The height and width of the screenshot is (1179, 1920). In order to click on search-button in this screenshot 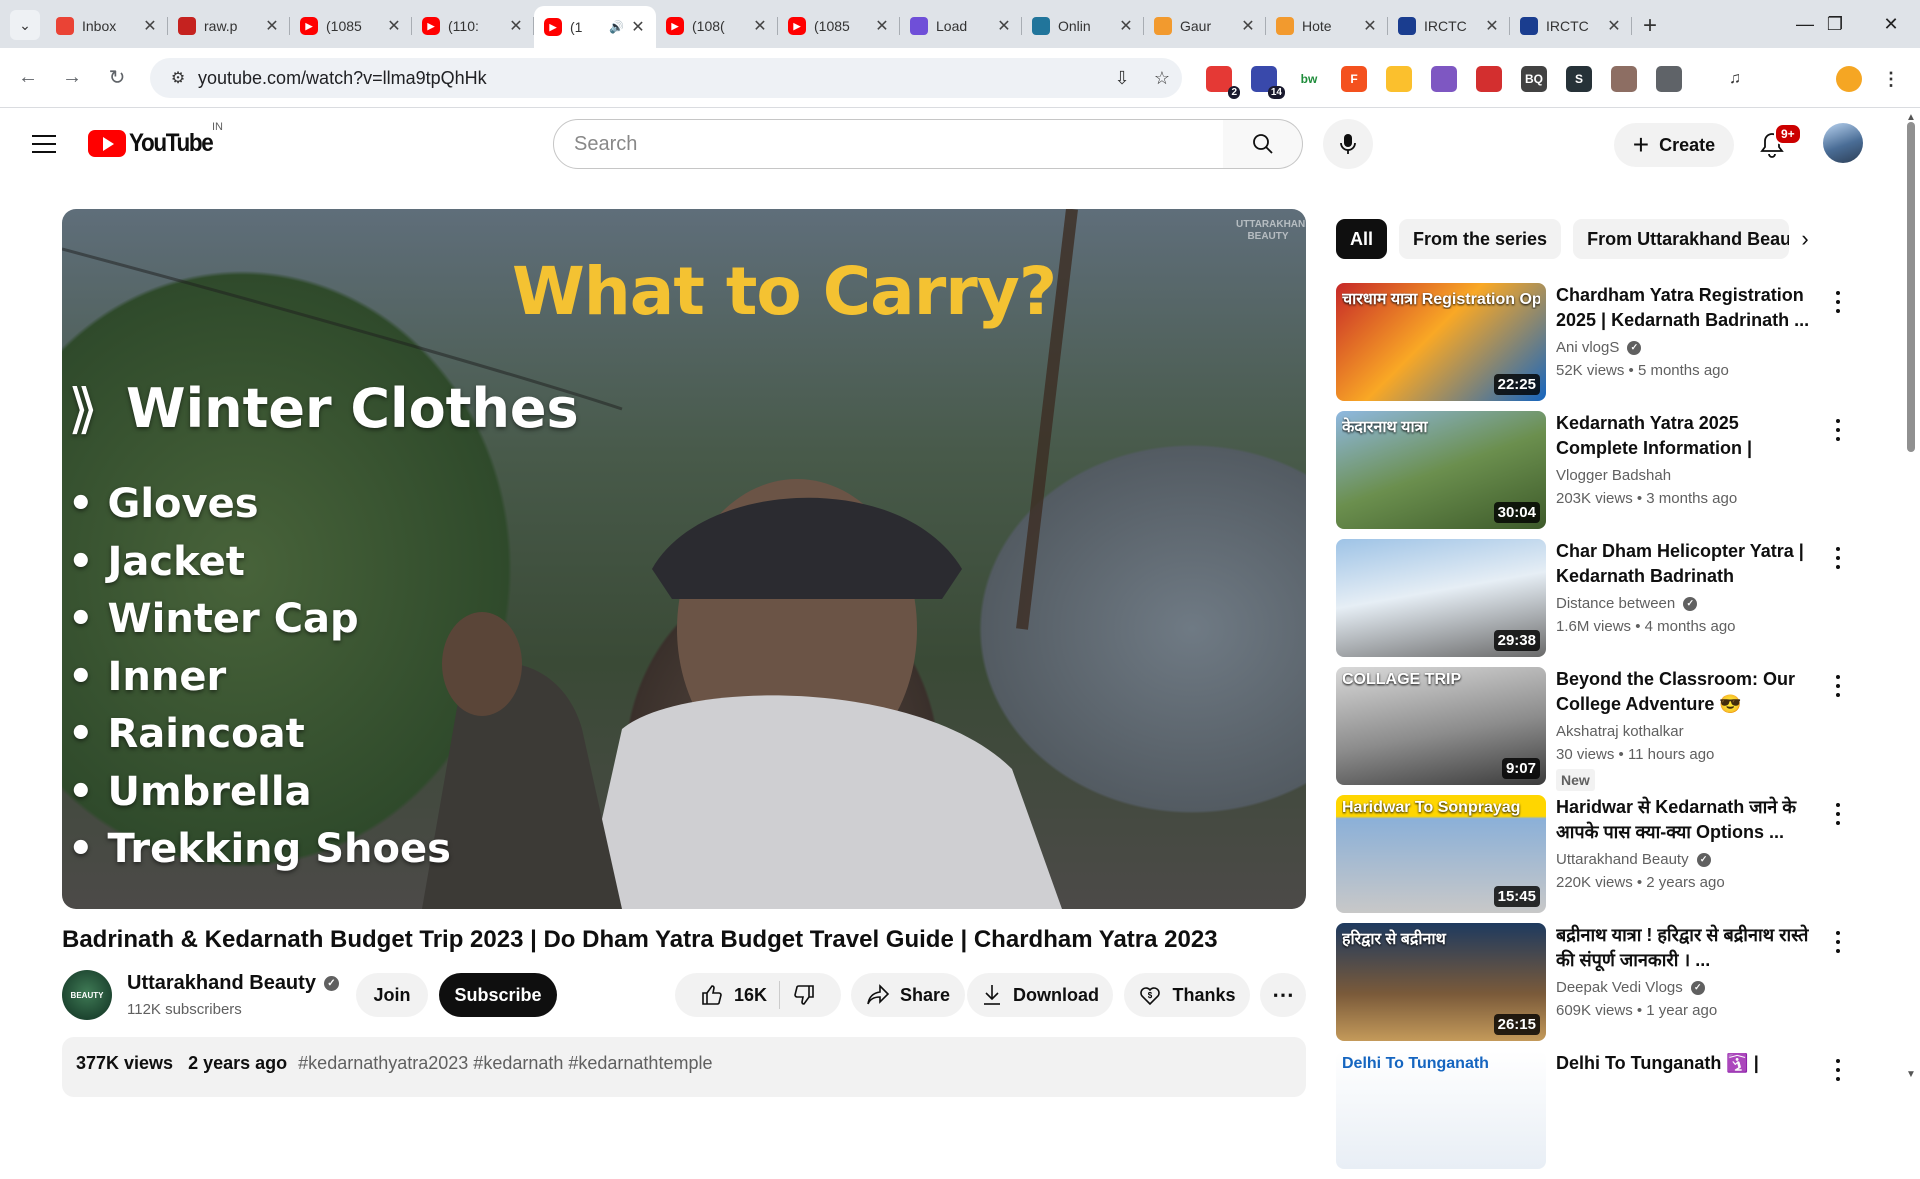, I will do `click(1263, 144)`.